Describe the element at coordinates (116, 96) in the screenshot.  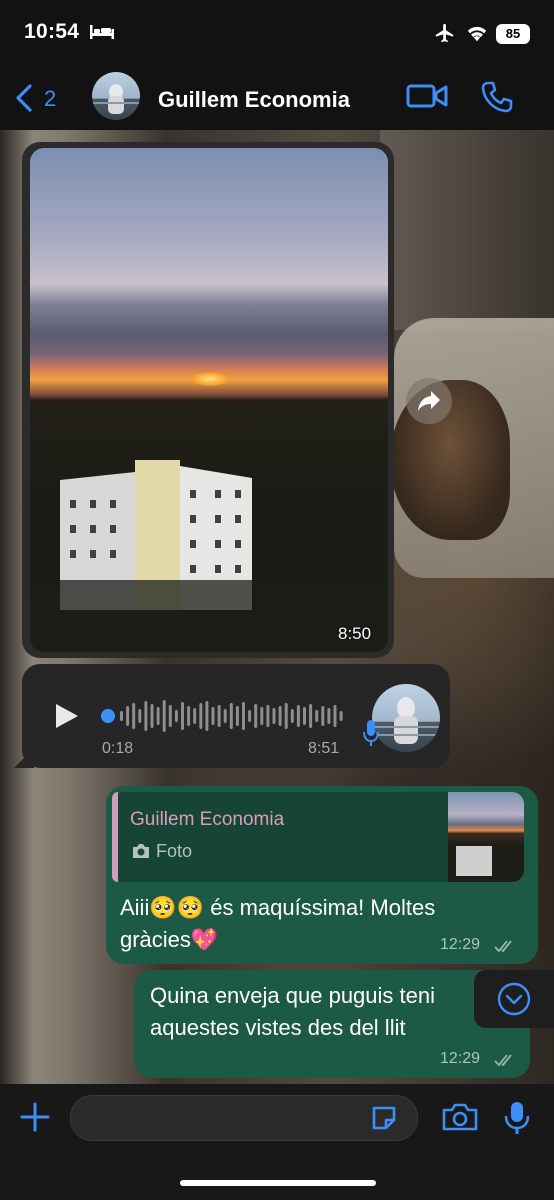
I see `avatar` at that location.